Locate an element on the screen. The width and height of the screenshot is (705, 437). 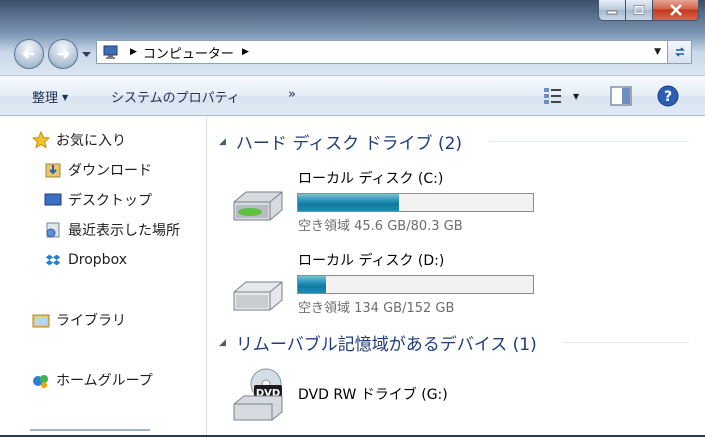
title-bar is located at coordinates (352, 15).